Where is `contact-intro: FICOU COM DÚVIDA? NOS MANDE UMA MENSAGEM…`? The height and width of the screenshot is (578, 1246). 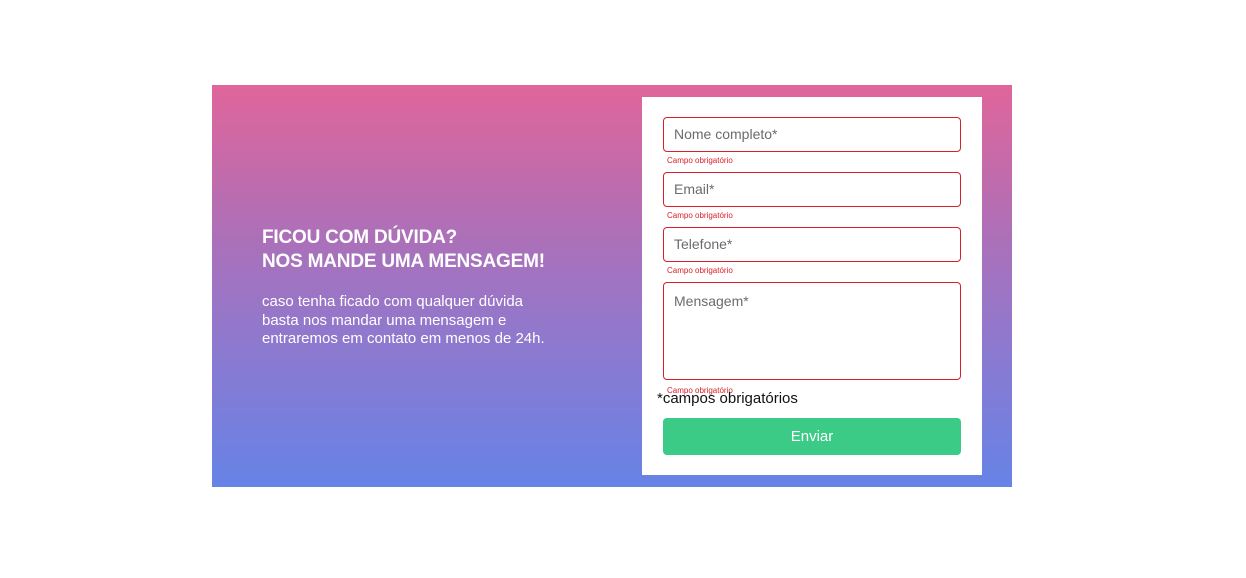
contact-intro: FICOU COM DÚVIDA? NOS MANDE UMA MENSAGEM… is located at coordinates (442, 287).